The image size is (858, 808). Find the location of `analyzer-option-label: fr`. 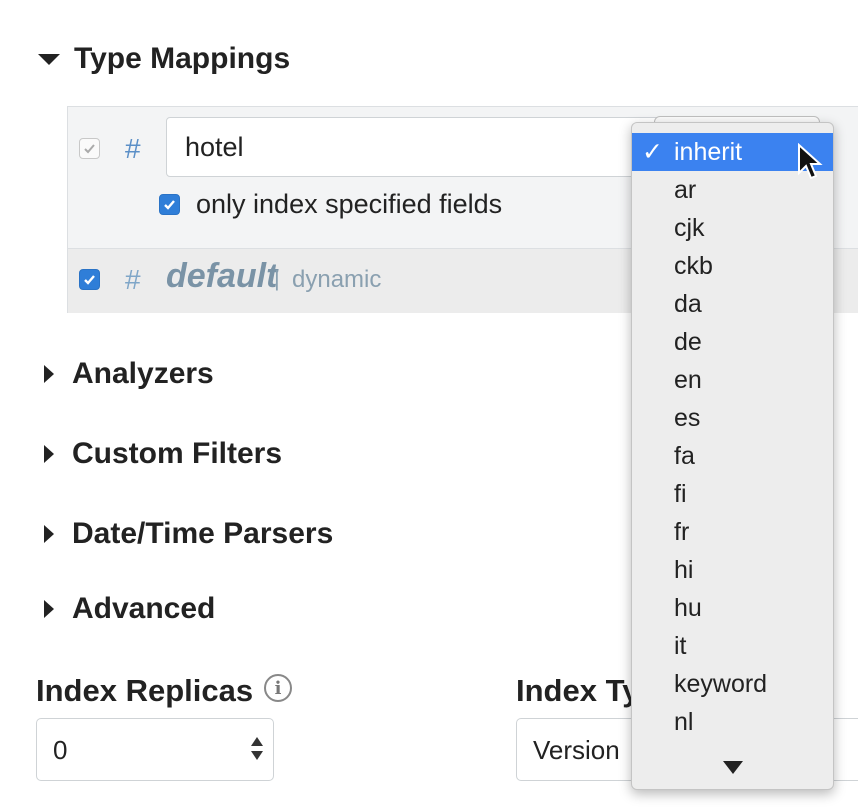

analyzer-option-label: fr is located at coordinates (682, 532).